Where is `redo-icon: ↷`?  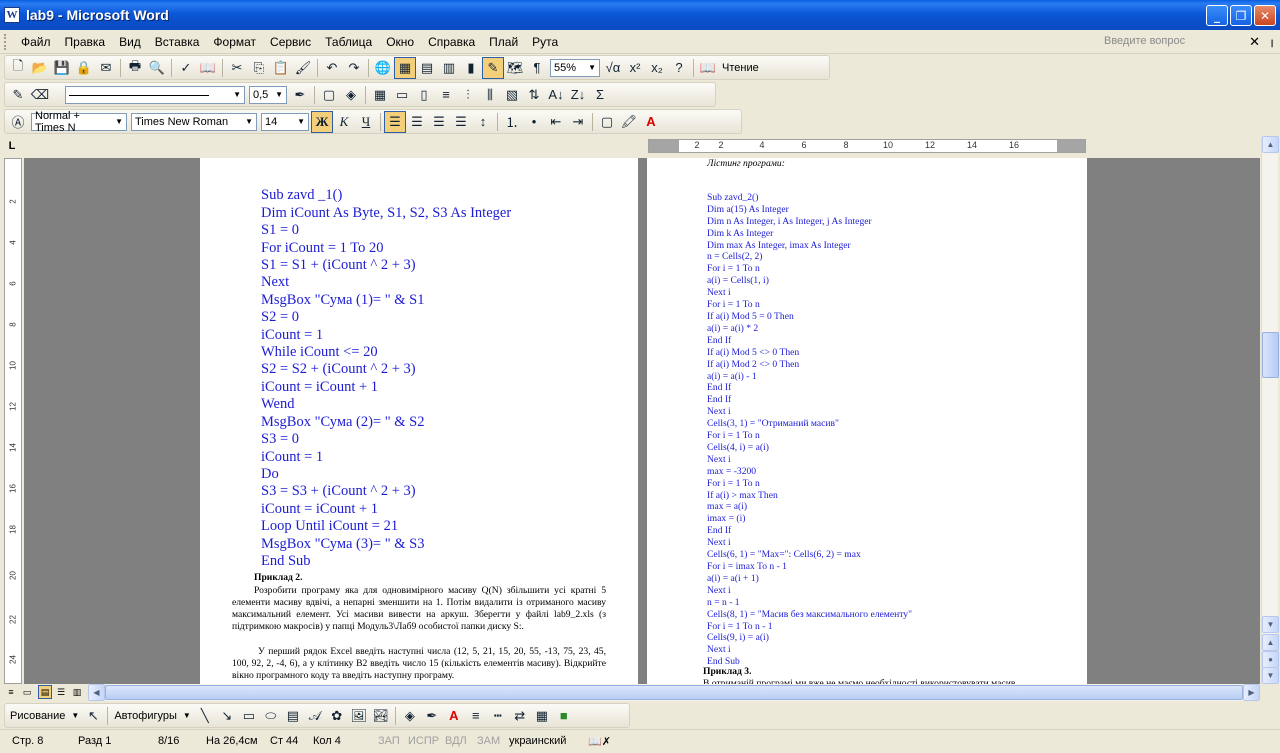 redo-icon: ↷ is located at coordinates (354, 68).